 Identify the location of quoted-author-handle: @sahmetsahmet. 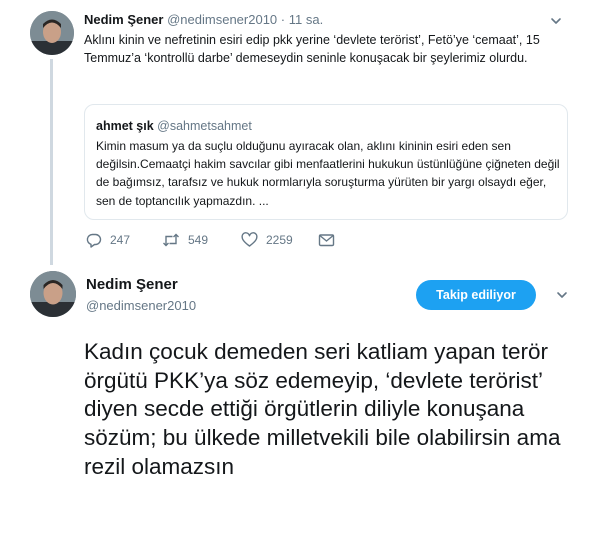
(204, 126).